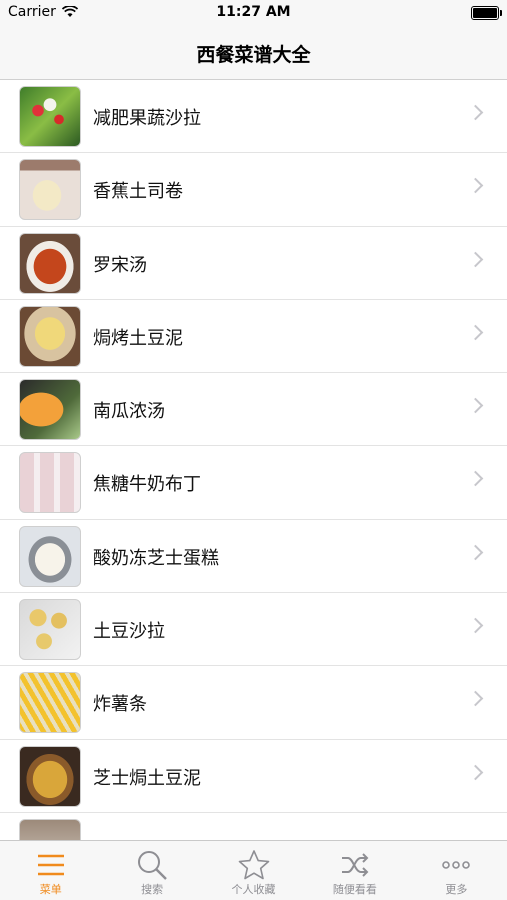 The image size is (507, 900). Describe the element at coordinates (152, 889) in the screenshot. I see `tab-label: 搜索` at that location.